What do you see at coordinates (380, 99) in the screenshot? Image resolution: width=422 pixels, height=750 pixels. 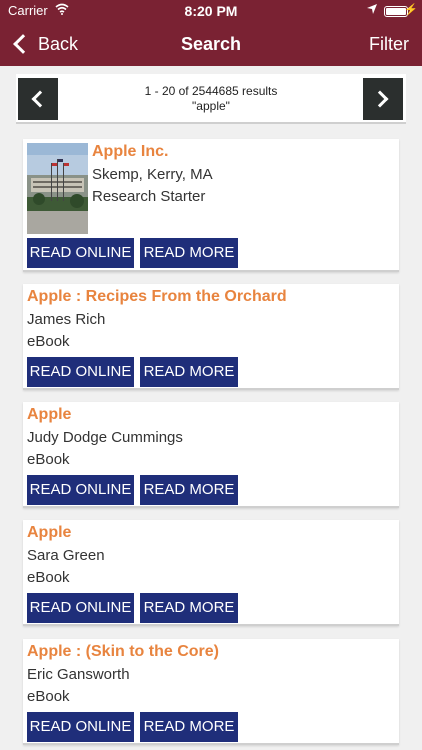 I see `chevron-right-icon` at bounding box center [380, 99].